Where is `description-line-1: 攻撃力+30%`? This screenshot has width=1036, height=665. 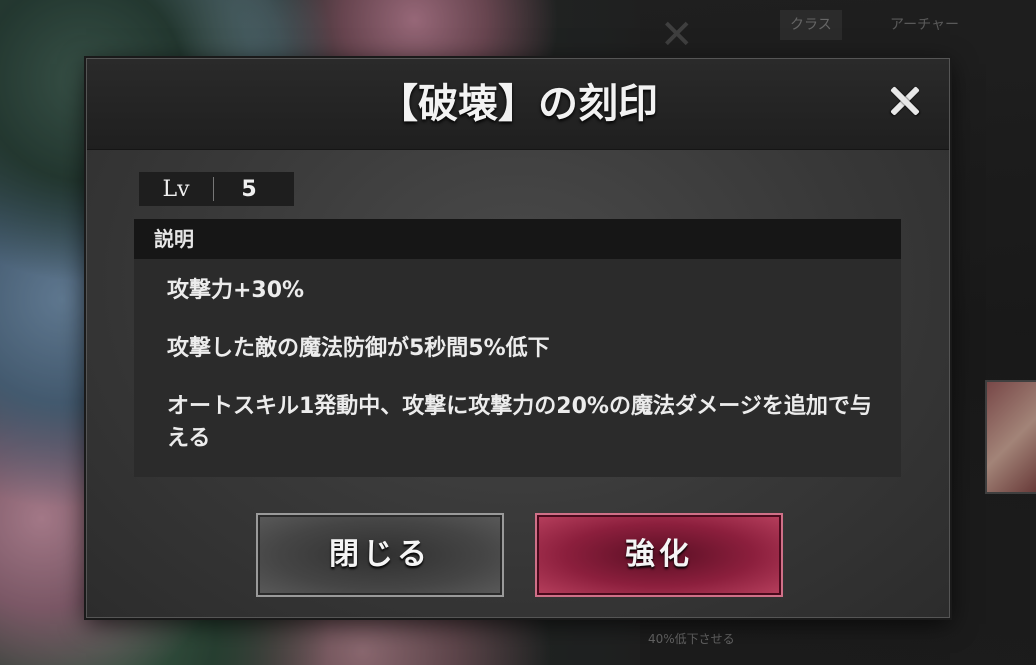
description-line-1: 攻撃力+30% is located at coordinates (236, 290).